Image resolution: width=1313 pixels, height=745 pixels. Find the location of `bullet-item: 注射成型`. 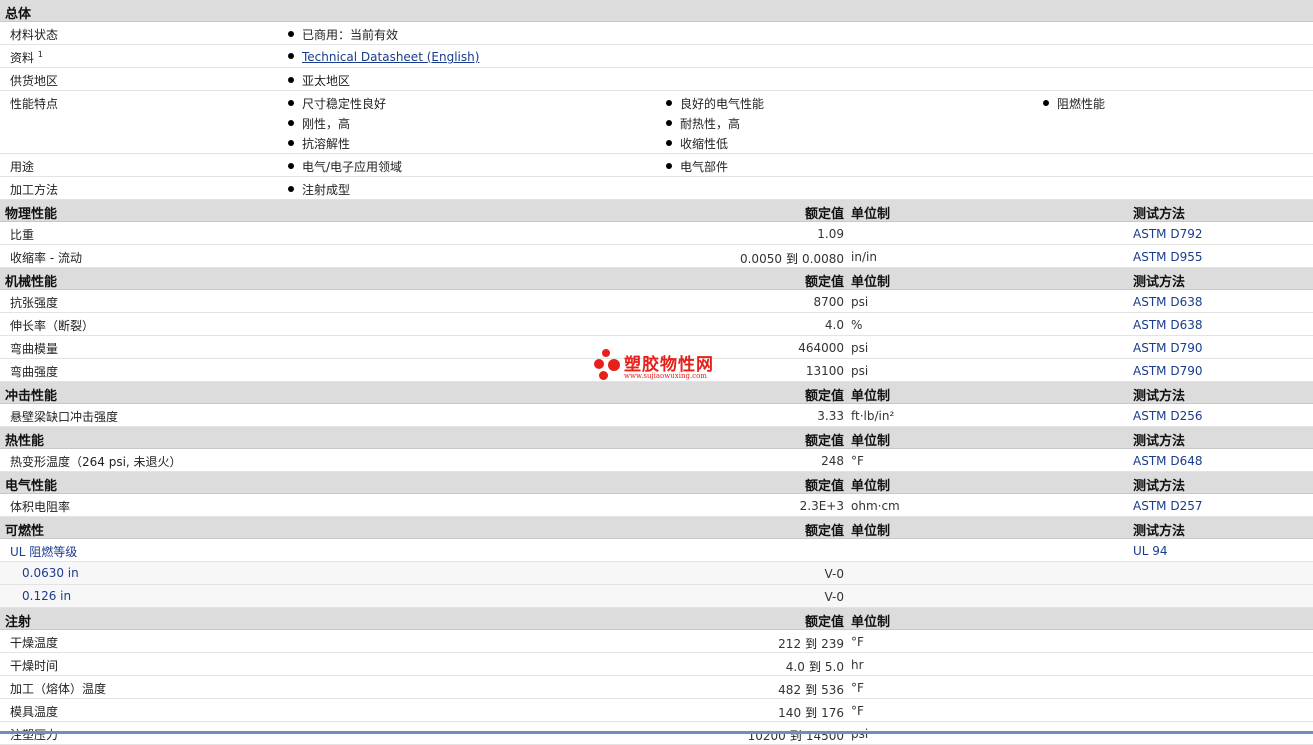

bullet-item: 注射成型 is located at coordinates (319, 189).